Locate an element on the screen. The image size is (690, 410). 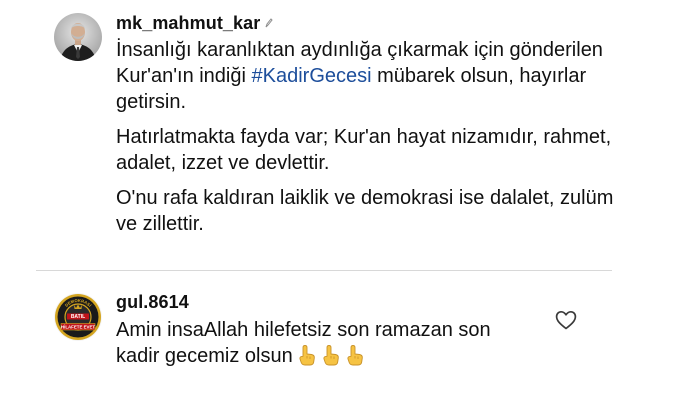
badge-bottom-text: HİLAFETE EVET is located at coordinates (78, 327).